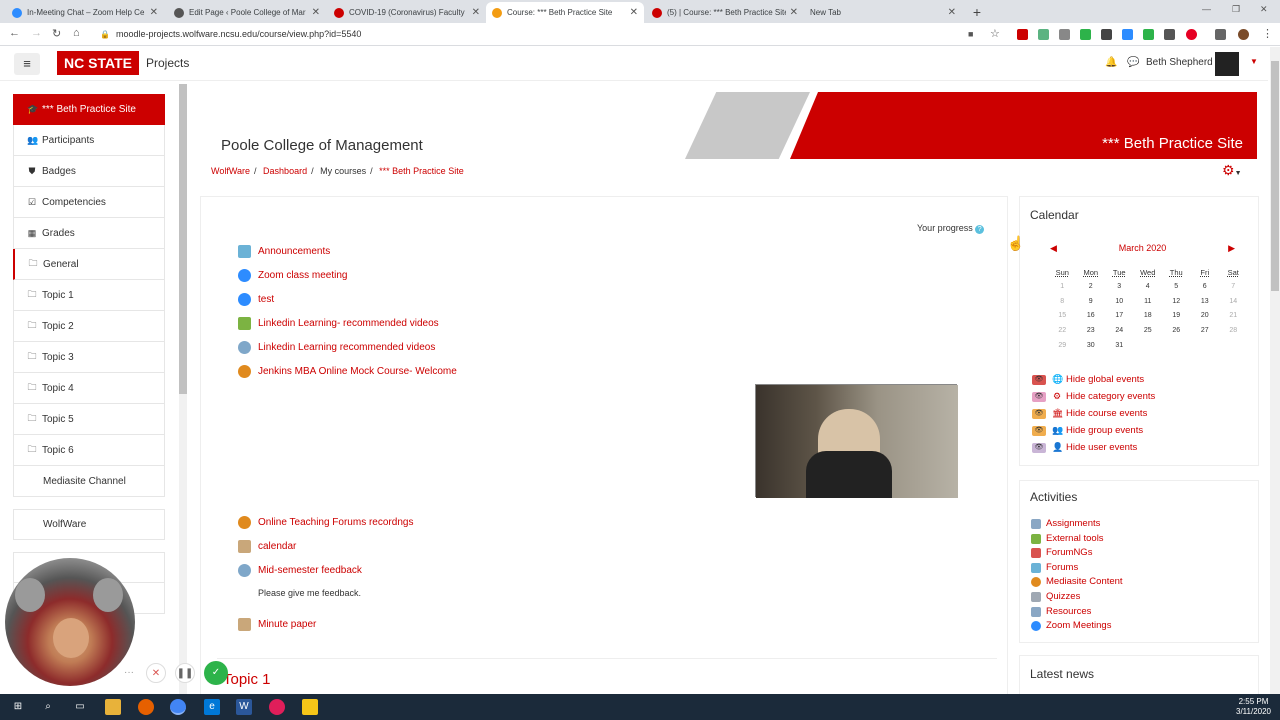 The width and height of the screenshot is (1280, 720). I want to click on avatar, so click(1227, 64).